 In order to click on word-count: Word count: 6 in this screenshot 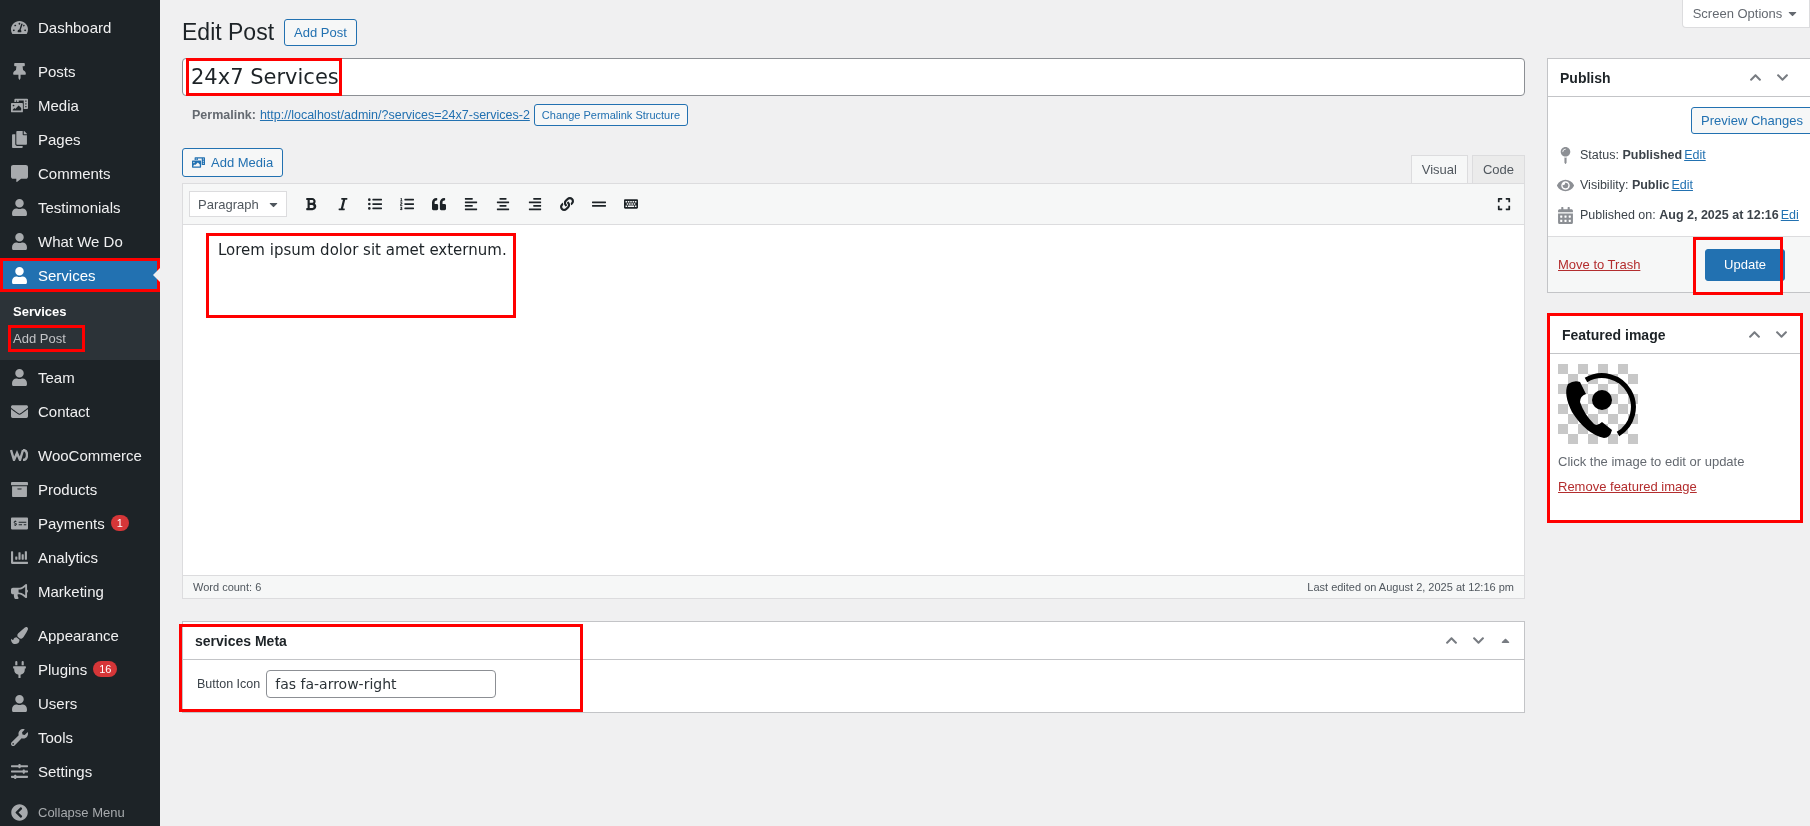, I will do `click(227, 587)`.